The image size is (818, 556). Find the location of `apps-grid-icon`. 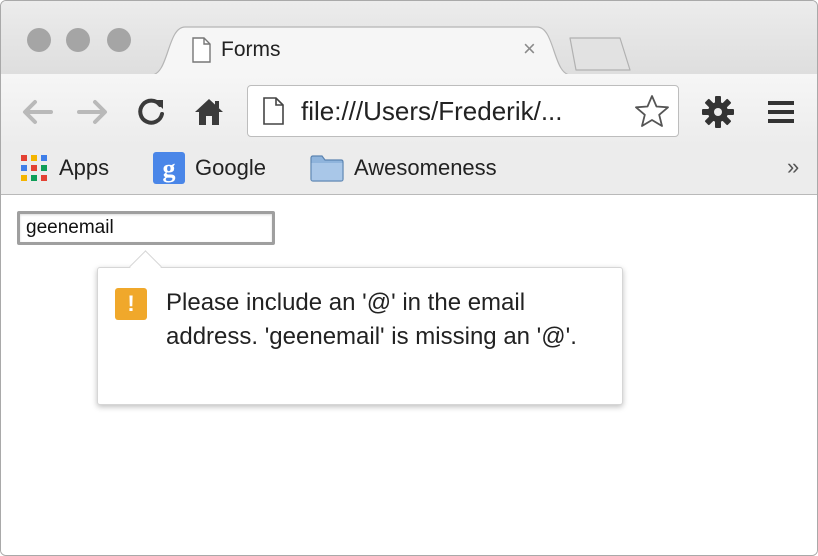

apps-grid-icon is located at coordinates (34, 168).